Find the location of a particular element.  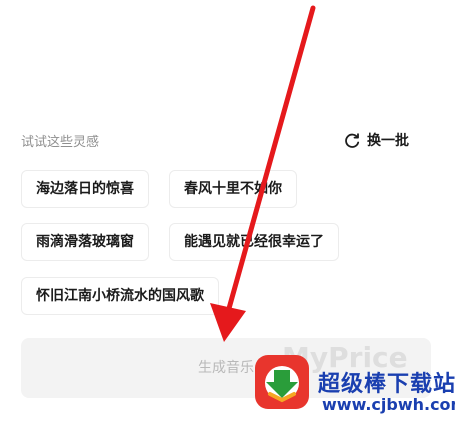

refresh-label: 换一批 is located at coordinates (388, 141).